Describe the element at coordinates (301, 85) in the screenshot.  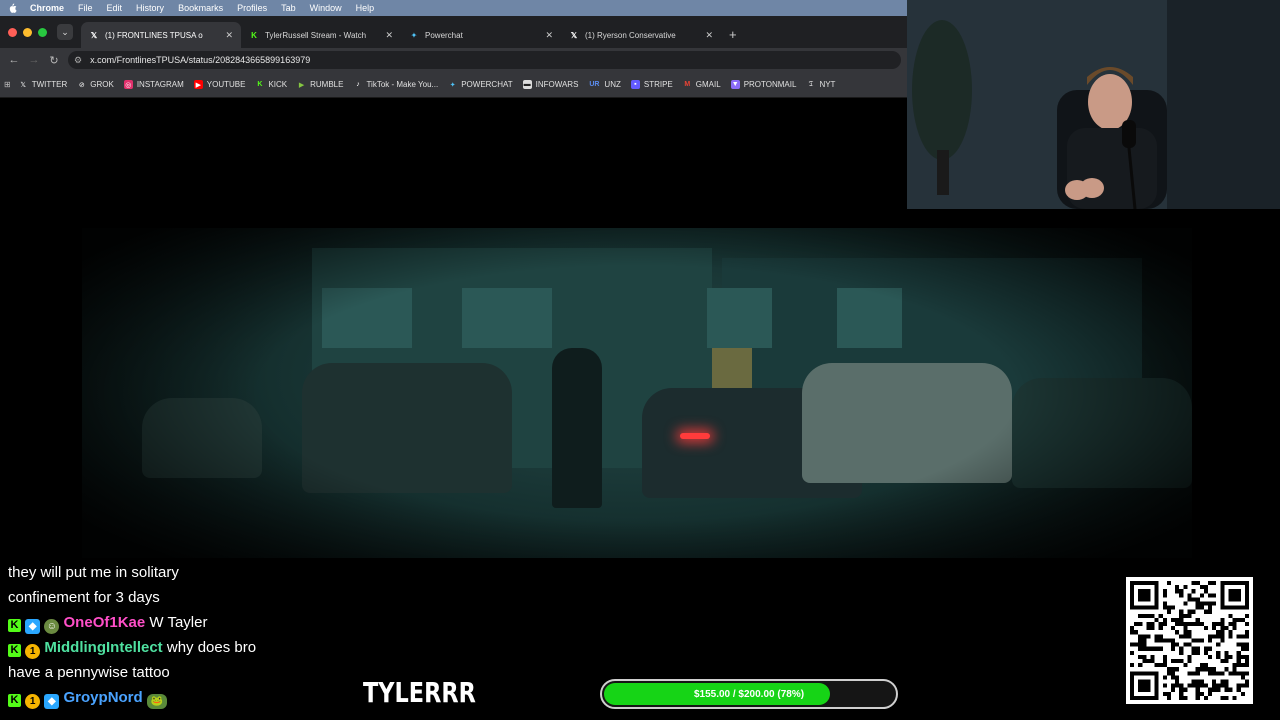
I see `rumble-icon: ▶` at that location.